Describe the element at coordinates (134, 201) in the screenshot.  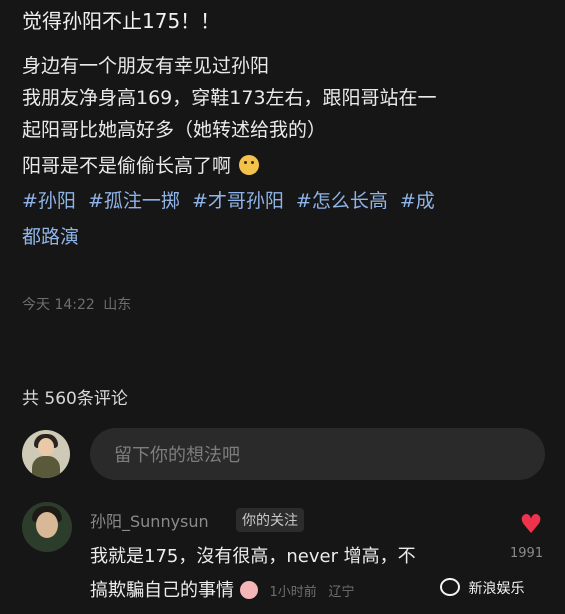
I see `hashtag-link: #孤注一掷` at that location.